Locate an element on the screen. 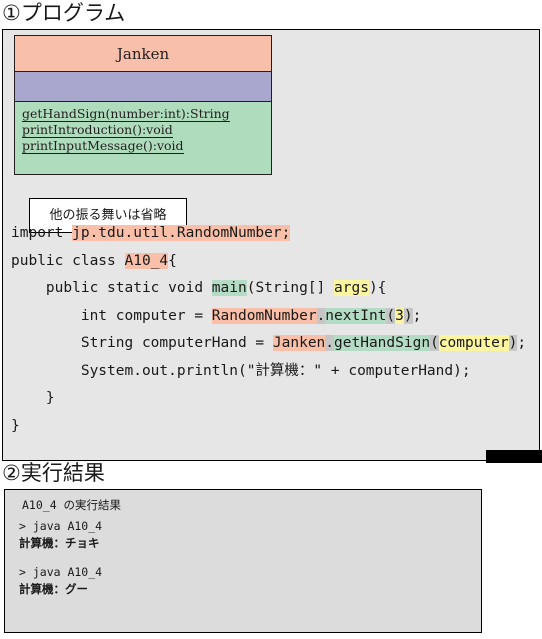 Image resolution: width=542 pixels, height=639 pixels. code-line: public class A10_4{ is located at coordinates (268, 262).